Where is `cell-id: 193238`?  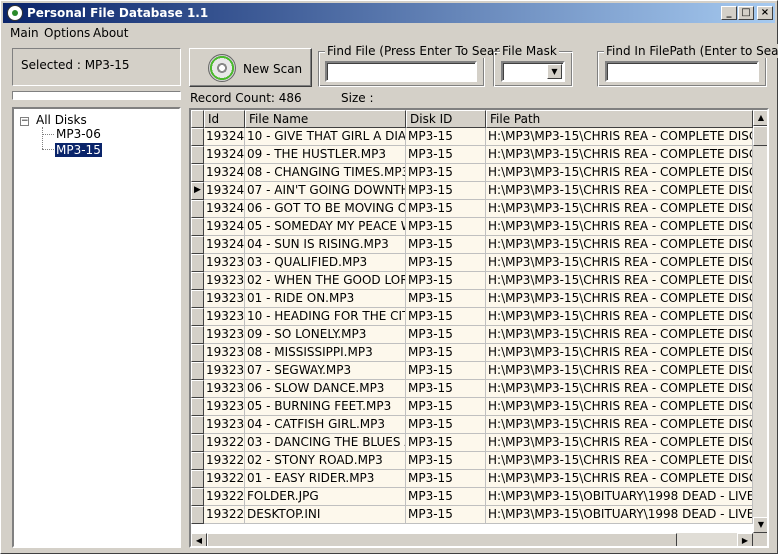 cell-id: 193238 is located at coordinates (224, 281).